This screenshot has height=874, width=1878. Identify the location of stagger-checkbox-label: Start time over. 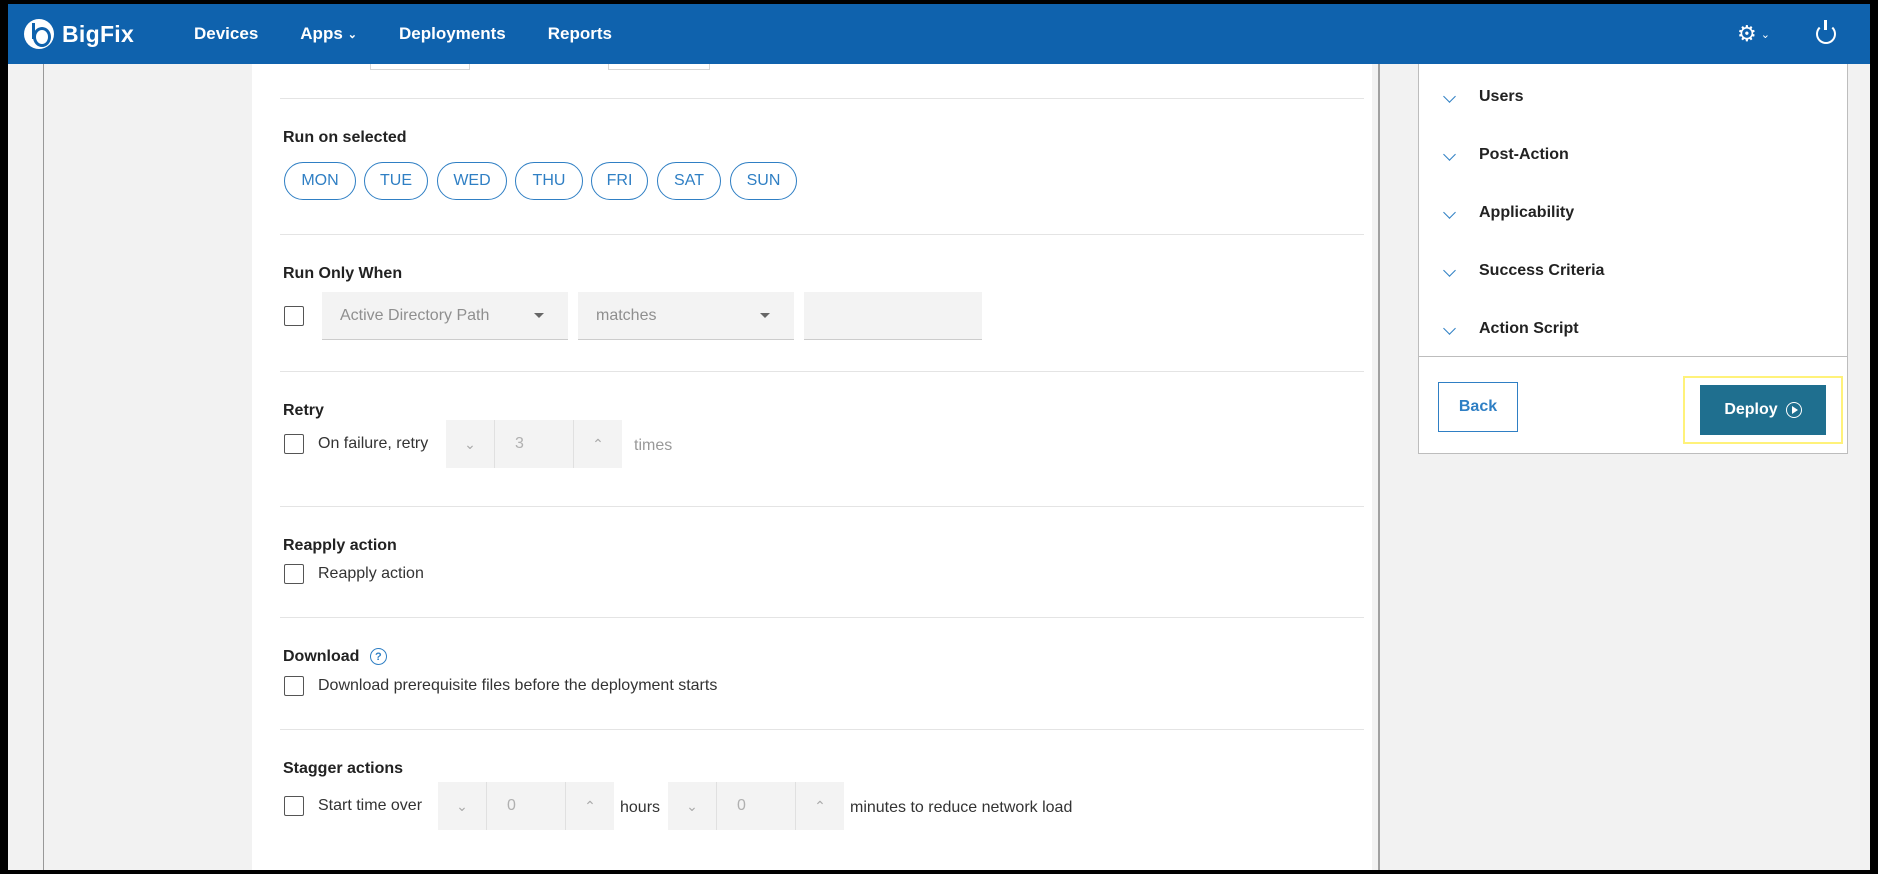
(370, 805).